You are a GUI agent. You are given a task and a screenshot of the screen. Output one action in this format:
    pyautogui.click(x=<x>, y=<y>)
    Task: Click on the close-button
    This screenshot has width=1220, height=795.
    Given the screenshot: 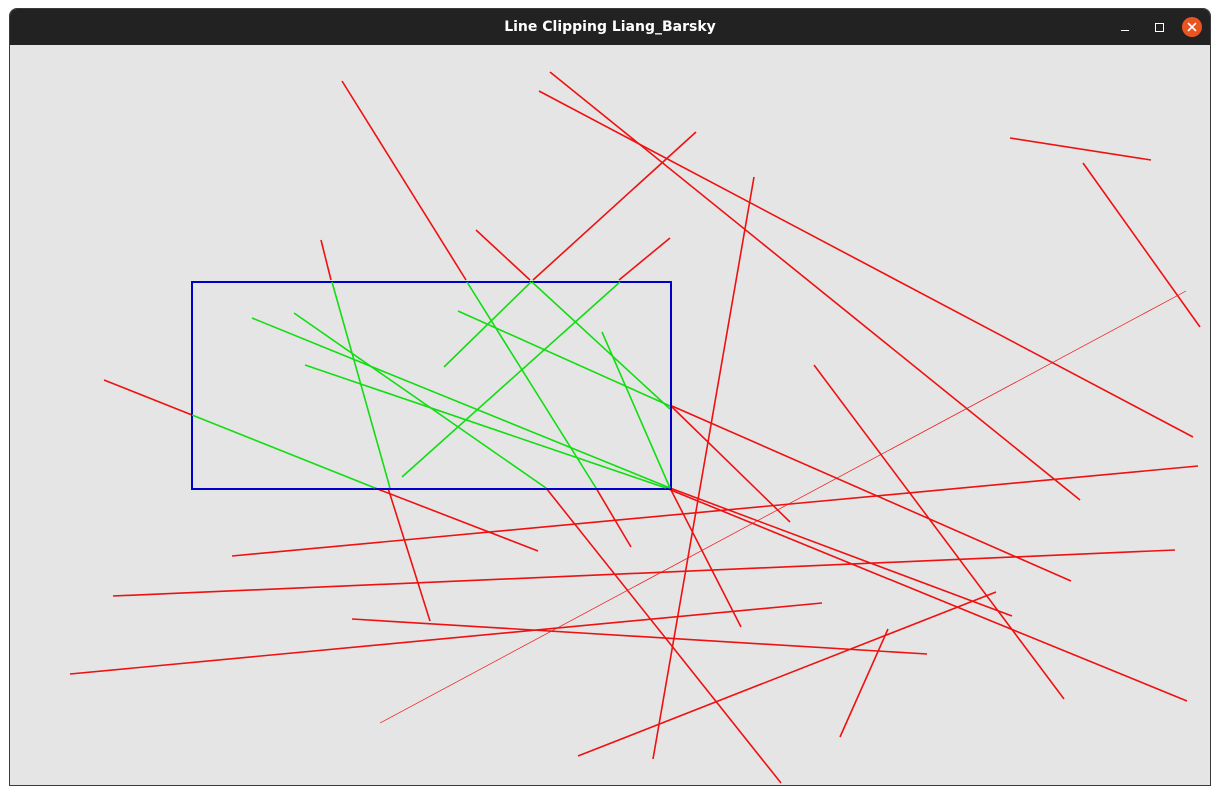 What is the action you would take?
    pyautogui.click(x=1192, y=27)
    